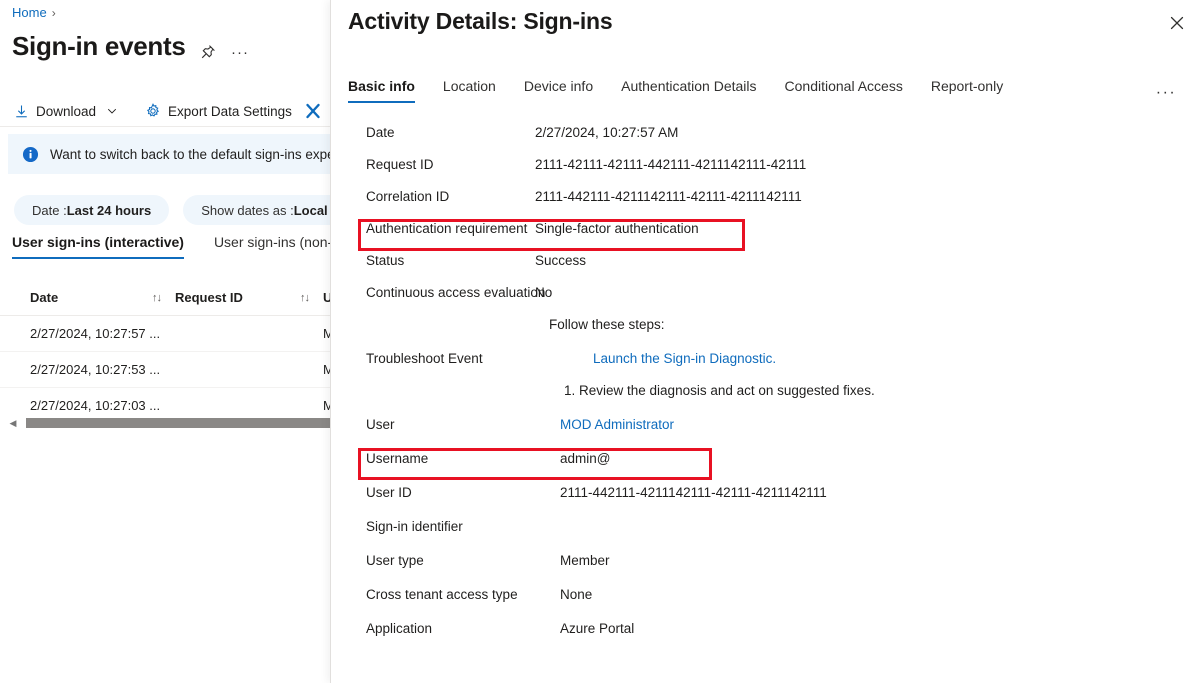 The image size is (1200, 683). Describe the element at coordinates (385, 260) in the screenshot. I see `detail-label-status: Status` at that location.